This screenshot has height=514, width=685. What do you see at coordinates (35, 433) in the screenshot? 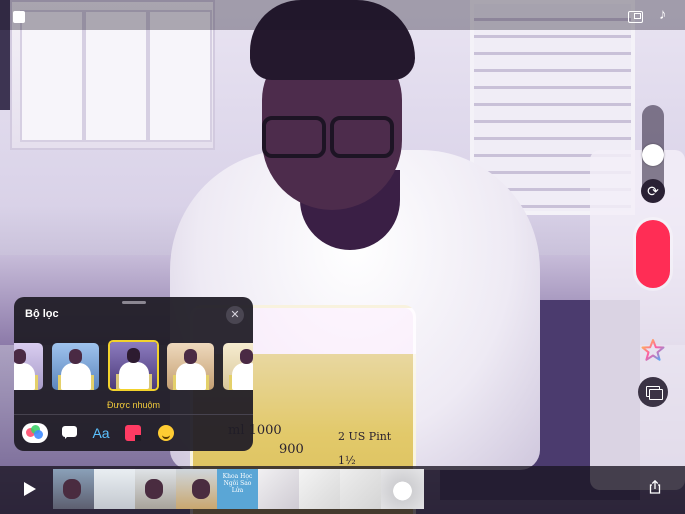
I see `filters-icon` at bounding box center [35, 433].